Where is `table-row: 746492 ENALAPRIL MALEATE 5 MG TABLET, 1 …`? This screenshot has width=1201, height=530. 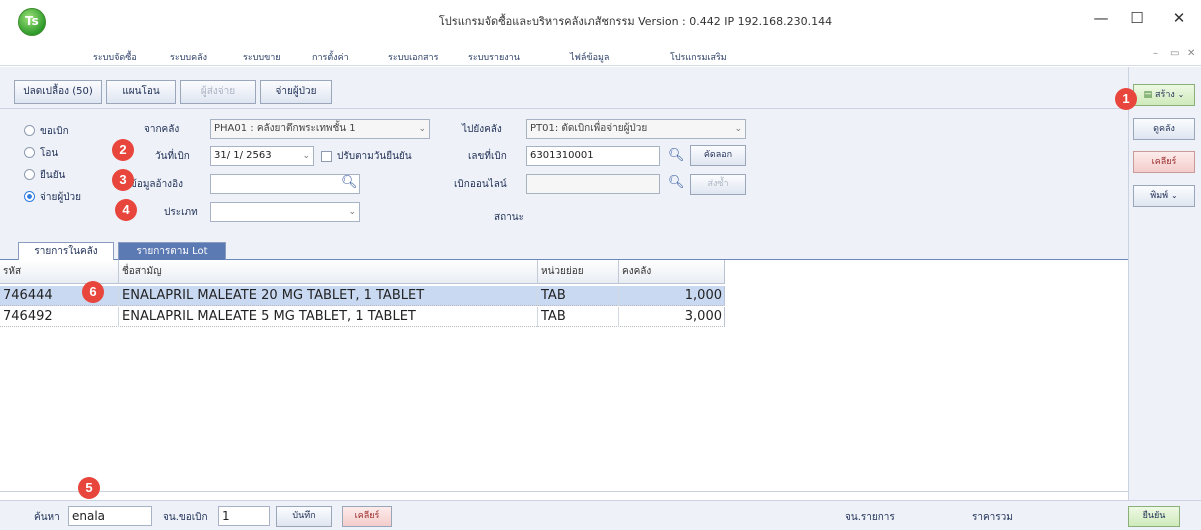 table-row: 746492 ENALAPRIL MALEATE 5 MG TABLET, 1 … is located at coordinates (362, 317).